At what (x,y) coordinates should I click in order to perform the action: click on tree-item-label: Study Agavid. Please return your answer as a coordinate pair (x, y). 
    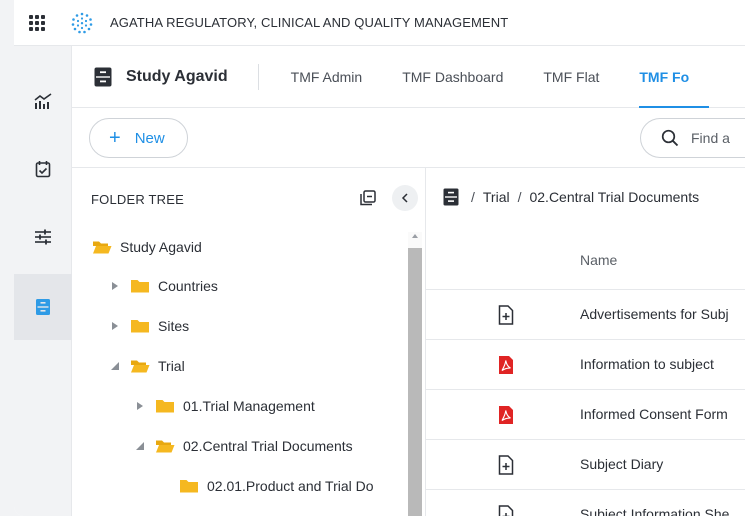
    Looking at the image, I should click on (161, 247).